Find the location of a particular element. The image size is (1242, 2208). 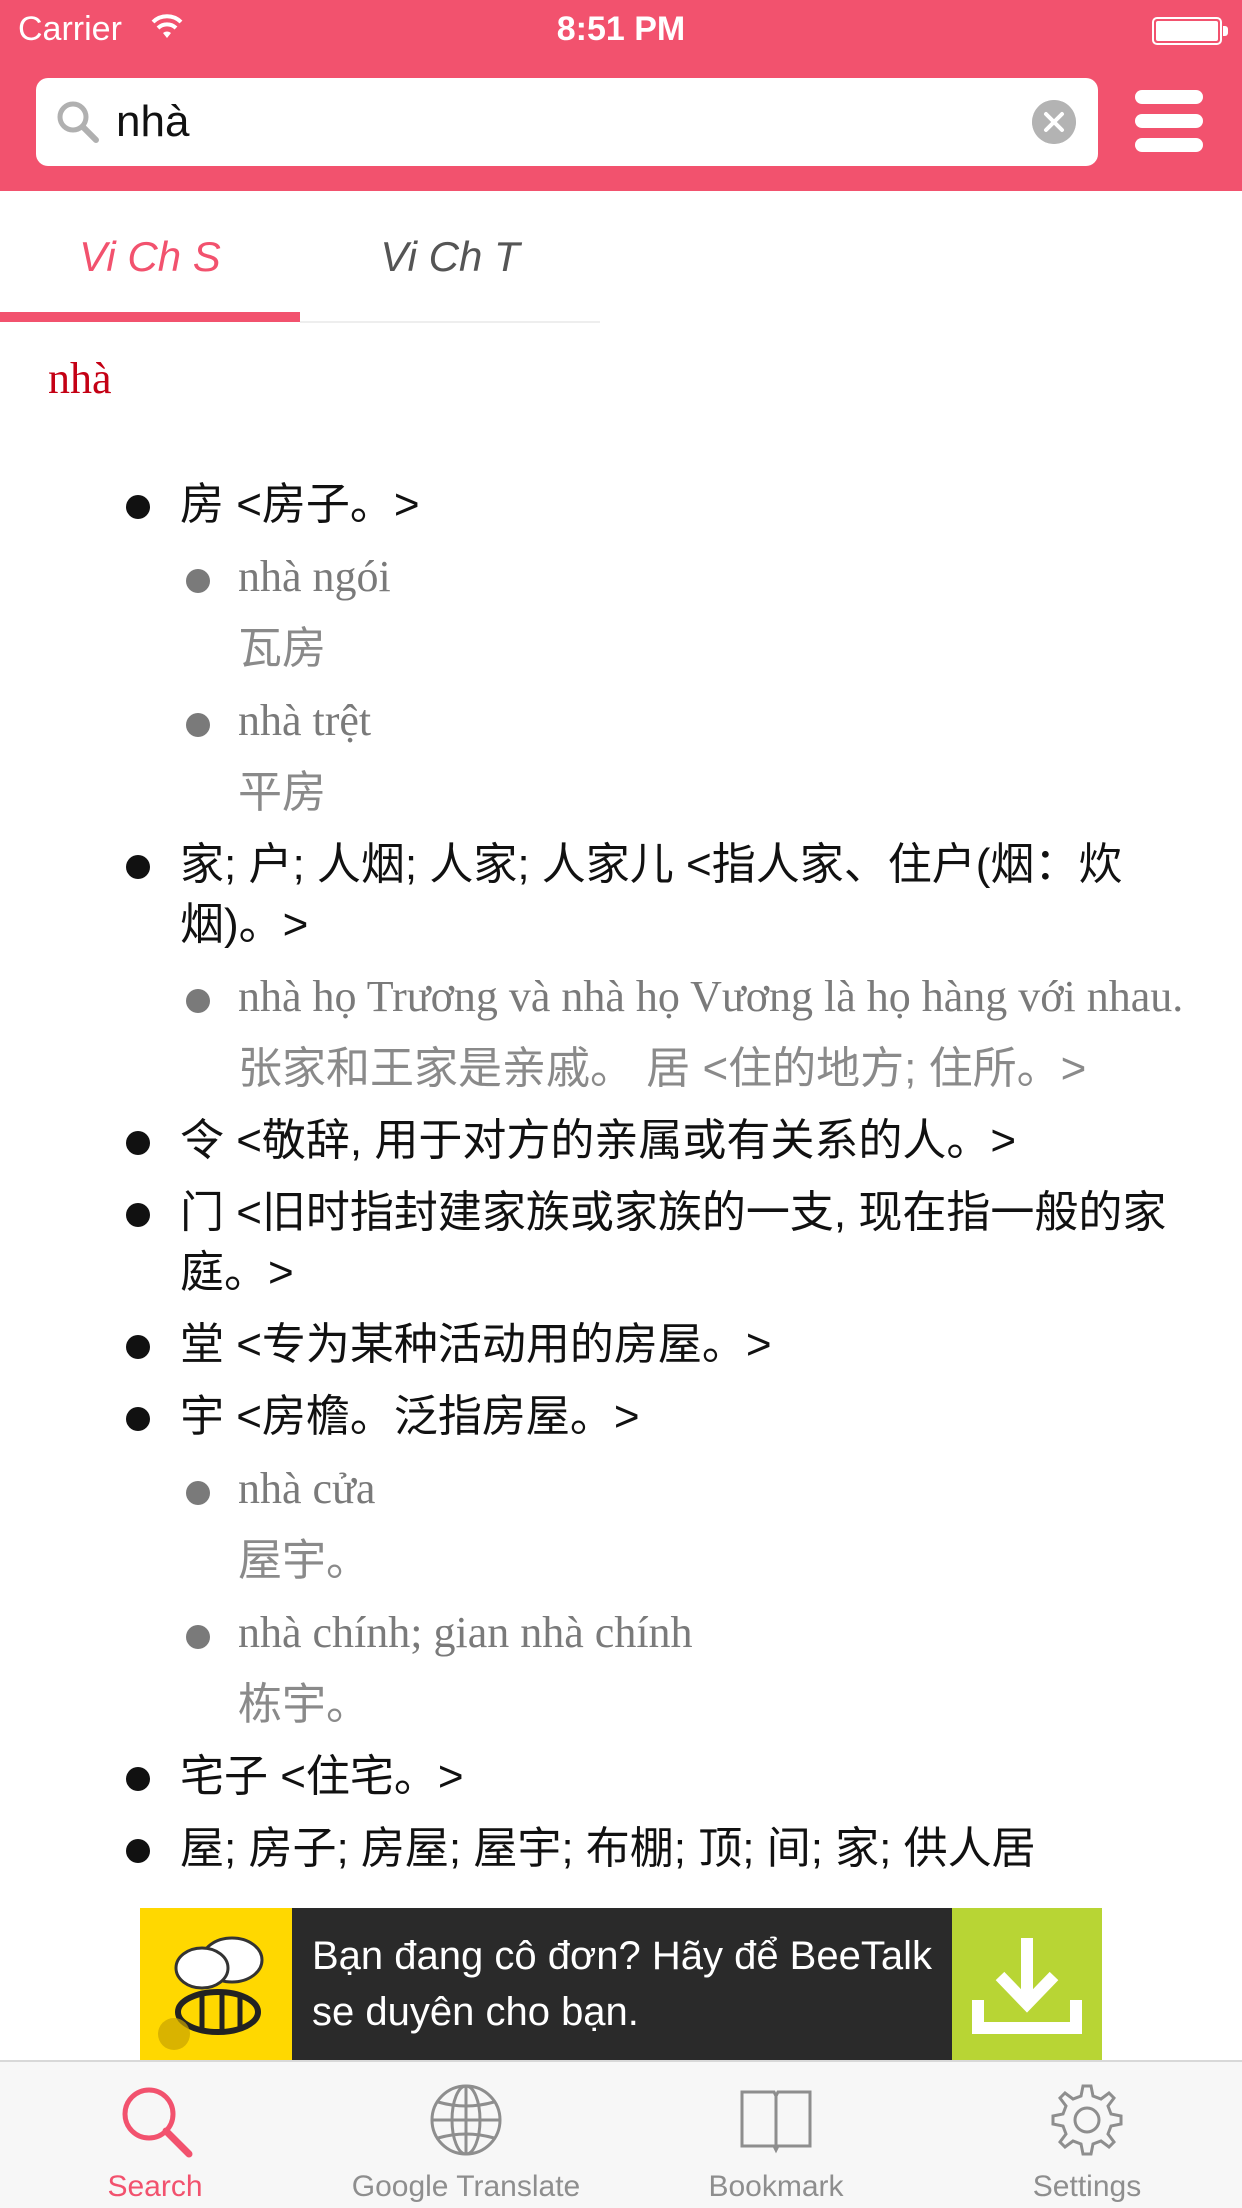

definition-item: 宇 <房檐。泛指房屋。> is located at coordinates (621, 1417).